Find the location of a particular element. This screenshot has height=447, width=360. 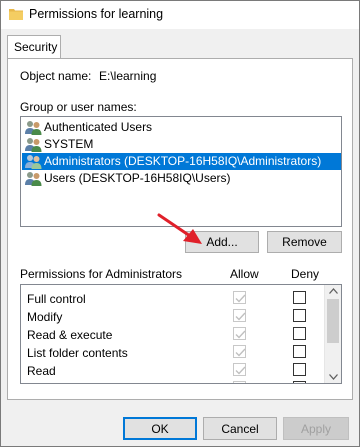

scroll-down-icon is located at coordinates (333, 377).